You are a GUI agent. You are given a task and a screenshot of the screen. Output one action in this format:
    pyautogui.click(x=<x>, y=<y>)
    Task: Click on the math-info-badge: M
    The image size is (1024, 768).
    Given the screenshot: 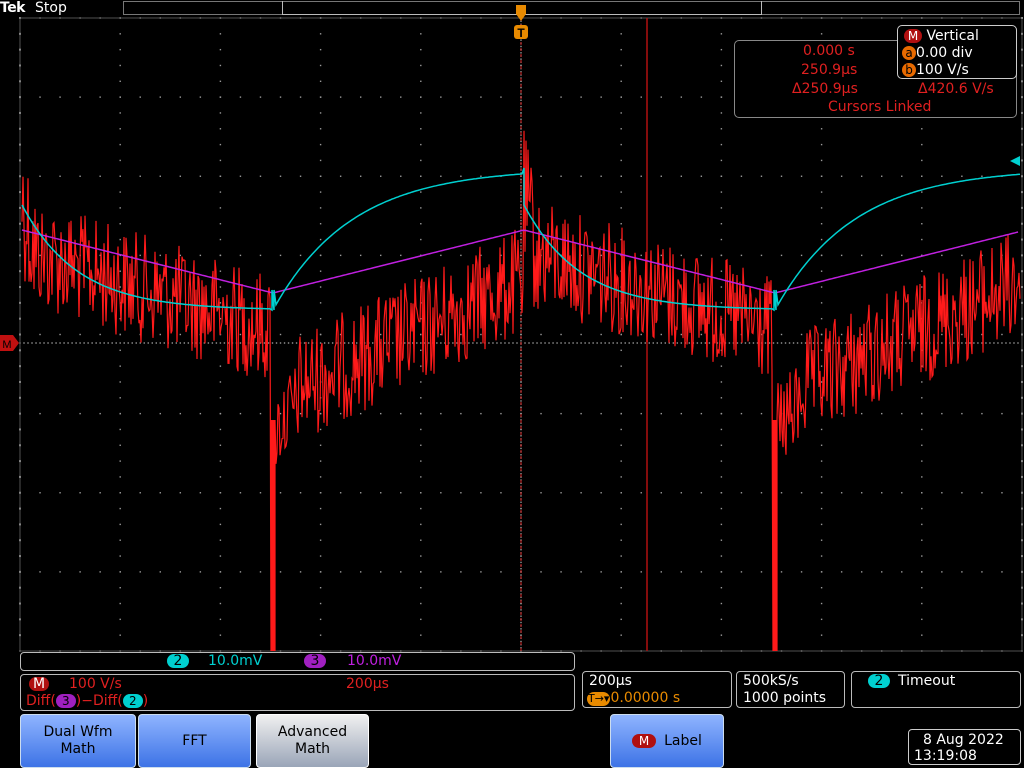 What is the action you would take?
    pyautogui.click(x=39, y=684)
    